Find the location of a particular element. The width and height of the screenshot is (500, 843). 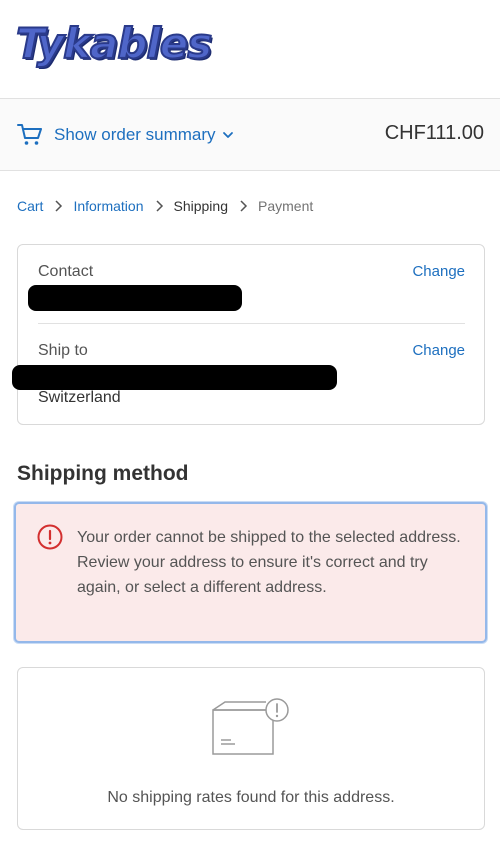

shipping-method-title: Shipping method is located at coordinates (103, 473).